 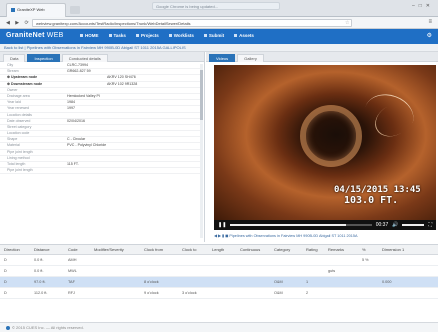 What do you see at coordinates (423, 6) in the screenshot?
I see `window-controls: –□✕` at bounding box center [423, 6].